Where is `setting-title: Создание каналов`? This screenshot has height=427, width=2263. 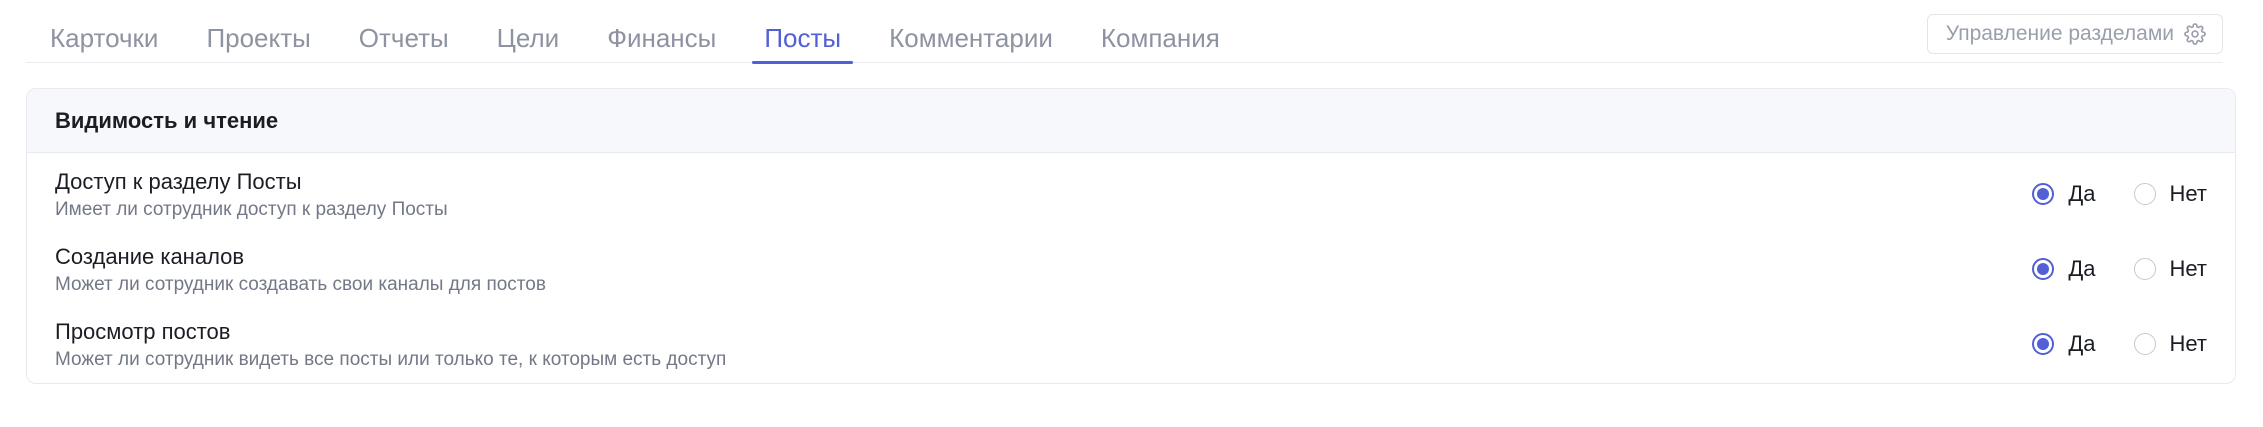 setting-title: Создание каналов is located at coordinates (150, 256).